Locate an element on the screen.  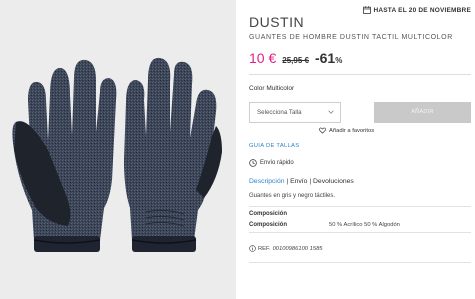
size-guide-link: GUIA DE TALLAS is located at coordinates (274, 146).